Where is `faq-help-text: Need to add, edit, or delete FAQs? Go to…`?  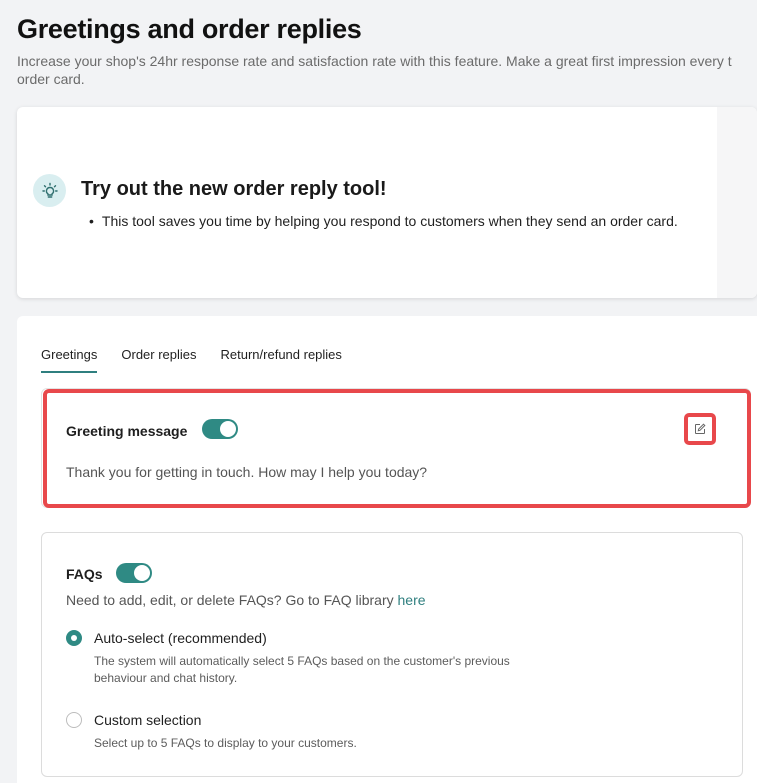 faq-help-text: Need to add, edit, or delete FAQs? Go to… is located at coordinates (246, 600).